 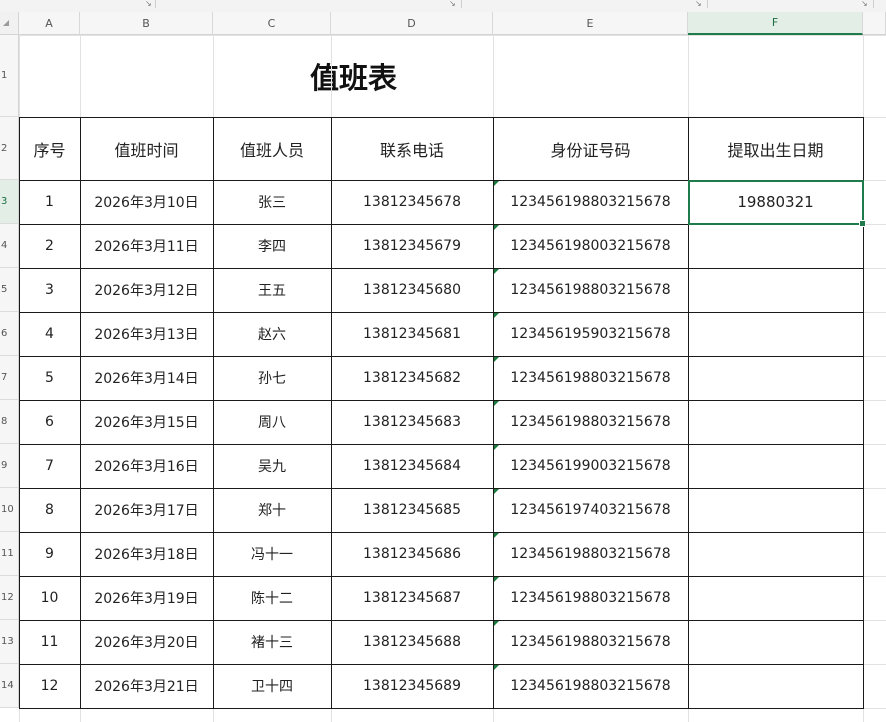 What do you see at coordinates (49, 378) in the screenshot?
I see `table-cell: 5` at bounding box center [49, 378].